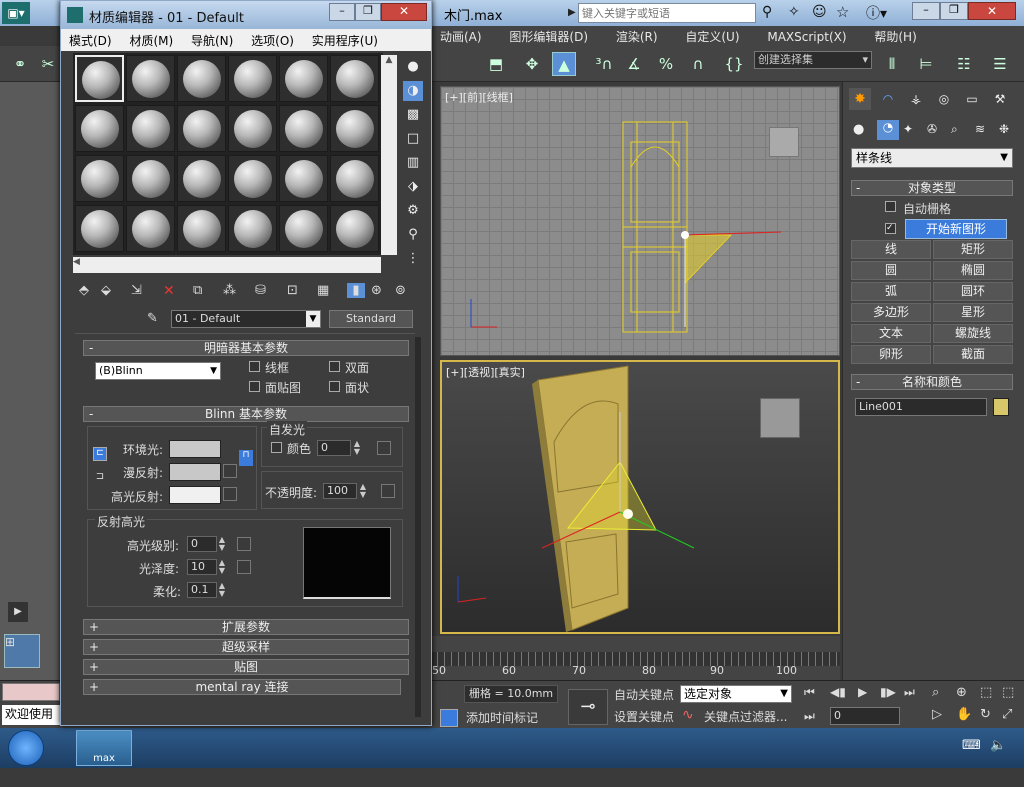 The image size is (1024, 787). Describe the element at coordinates (449, 718) in the screenshot. I see `add-time-tag-icon` at that location.